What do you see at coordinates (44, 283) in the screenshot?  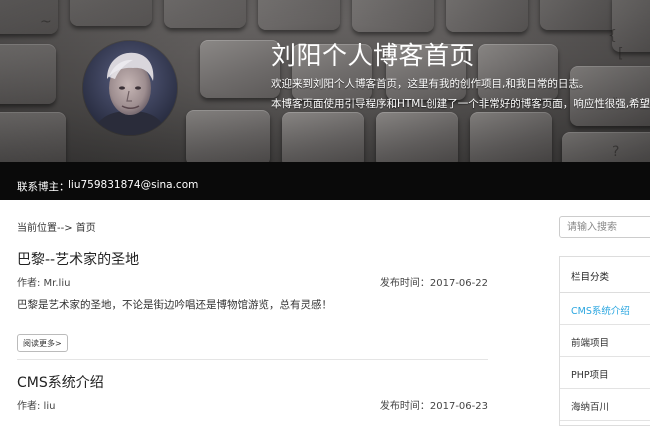 I see `post-author: 作者: Mr.liu` at bounding box center [44, 283].